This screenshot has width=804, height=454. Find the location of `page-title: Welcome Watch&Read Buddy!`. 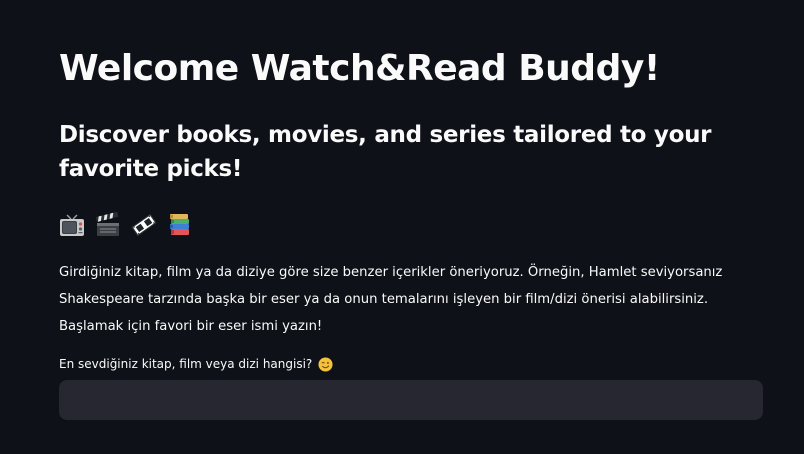

page-title: Welcome Watch&Read Buddy! is located at coordinates (359, 68).